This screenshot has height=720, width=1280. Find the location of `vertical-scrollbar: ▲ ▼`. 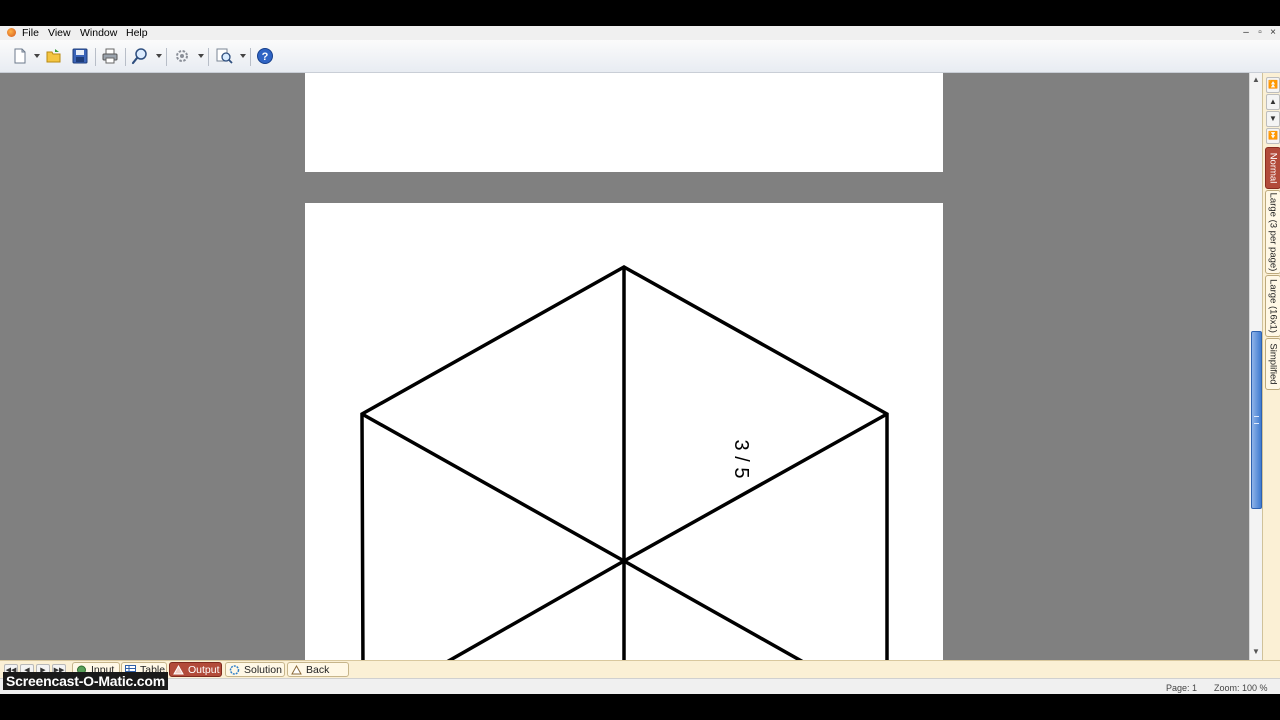

vertical-scrollbar: ▲ ▼ is located at coordinates (1255, 366).